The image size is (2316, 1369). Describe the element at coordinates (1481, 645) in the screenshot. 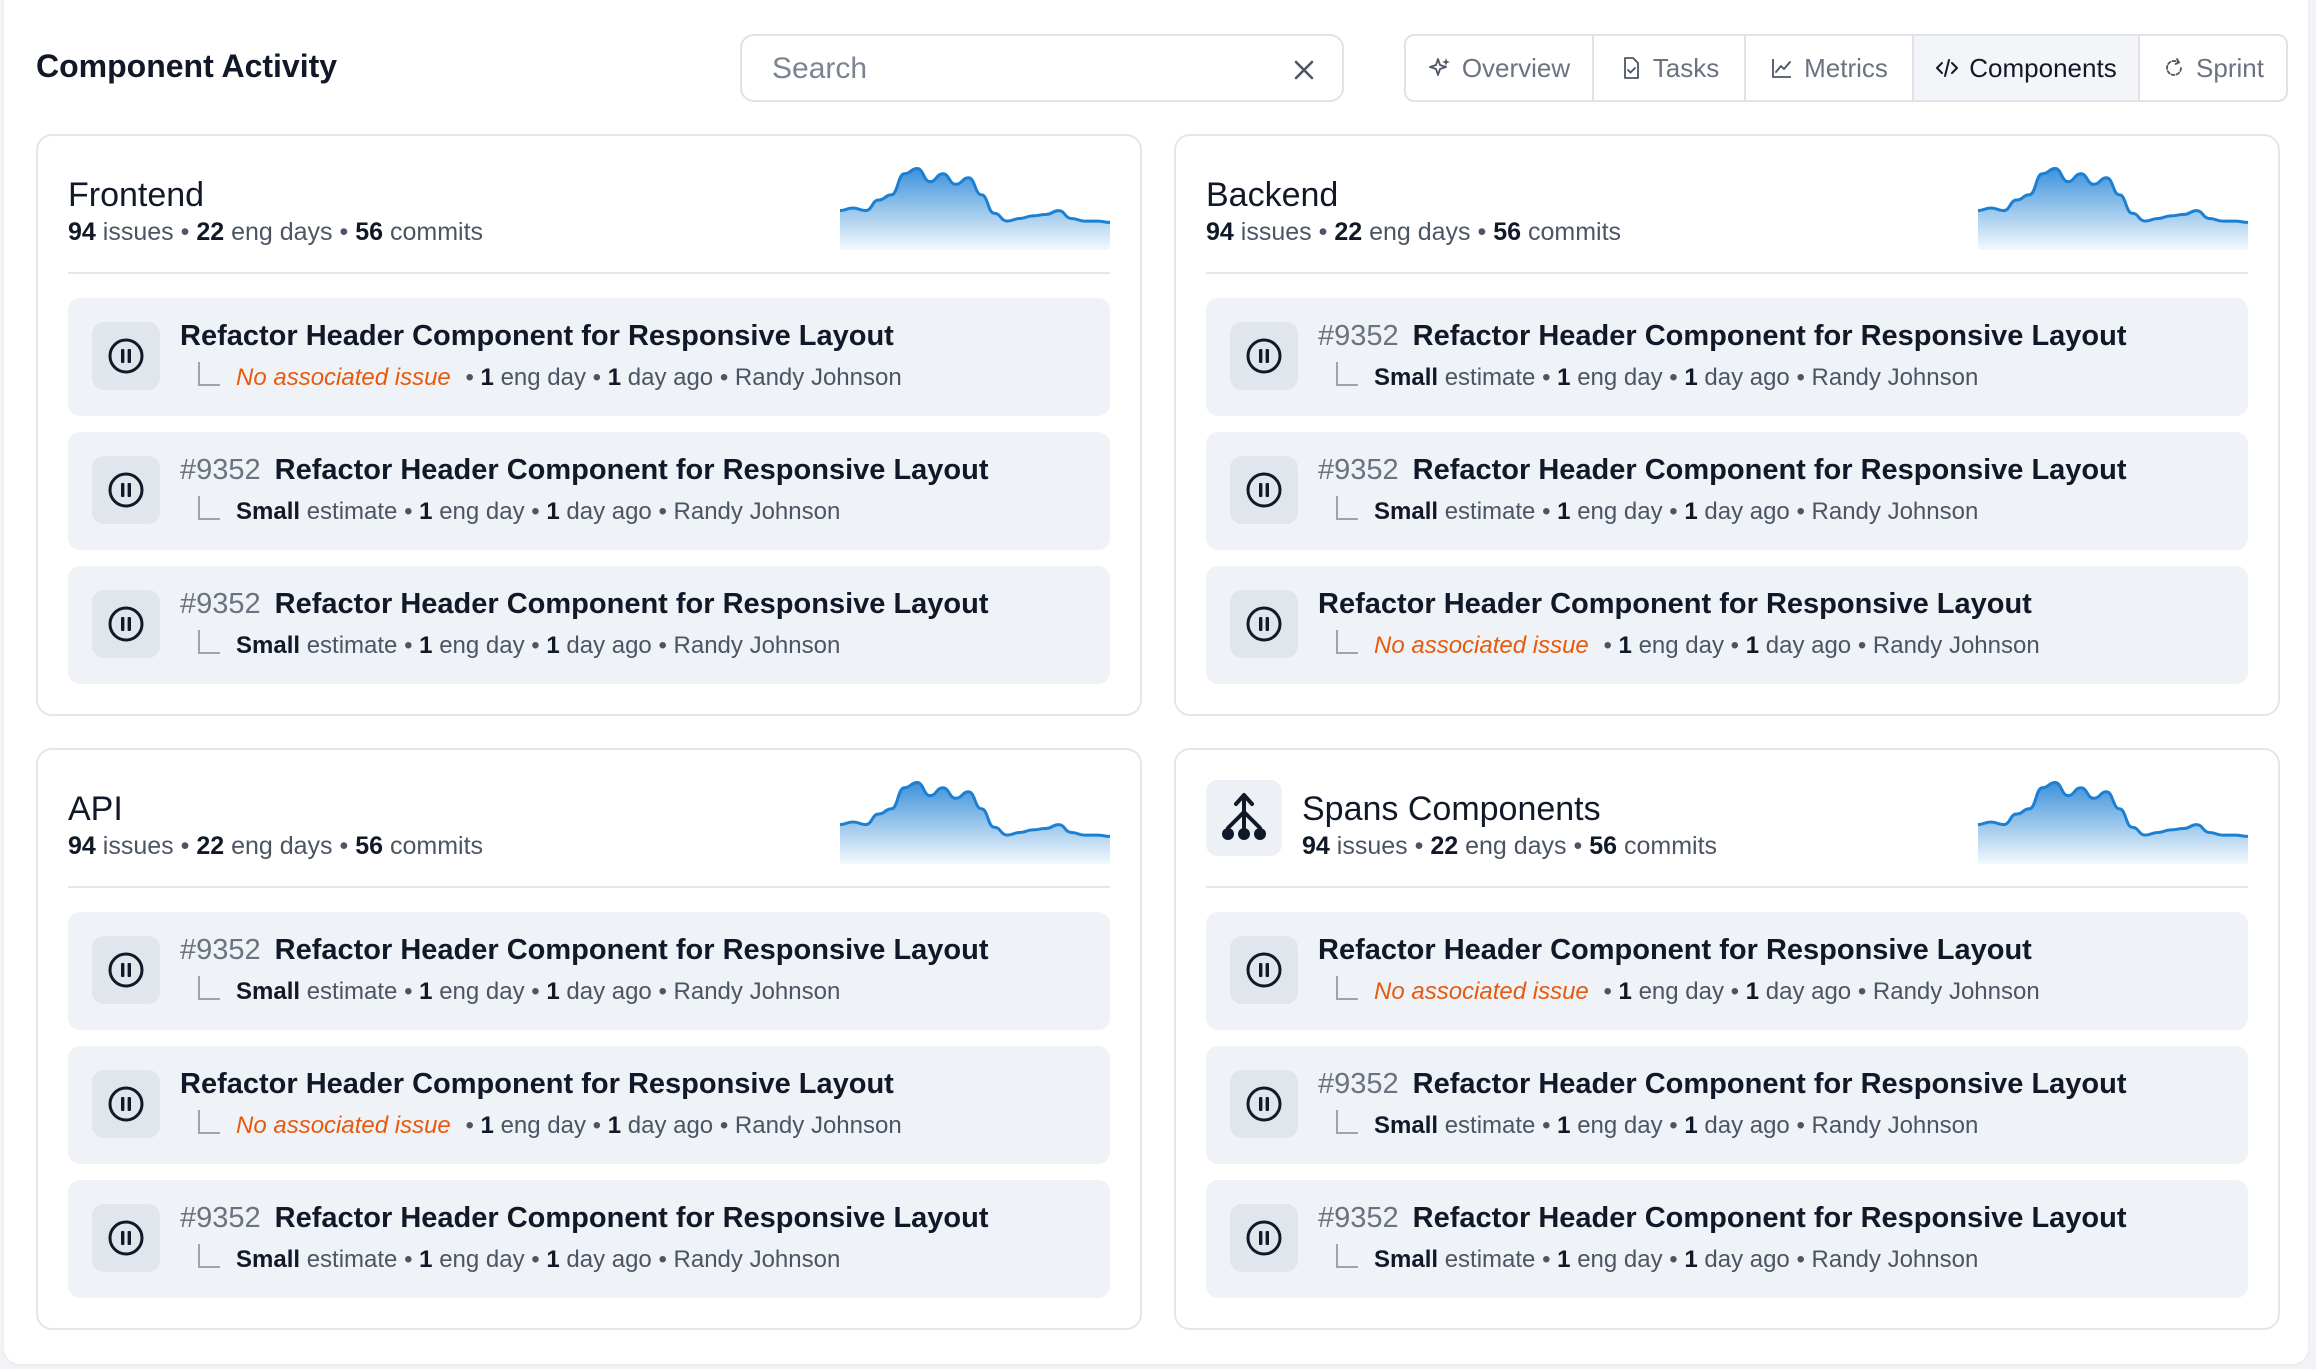

I see `no-issue-warning: No associated issue` at that location.